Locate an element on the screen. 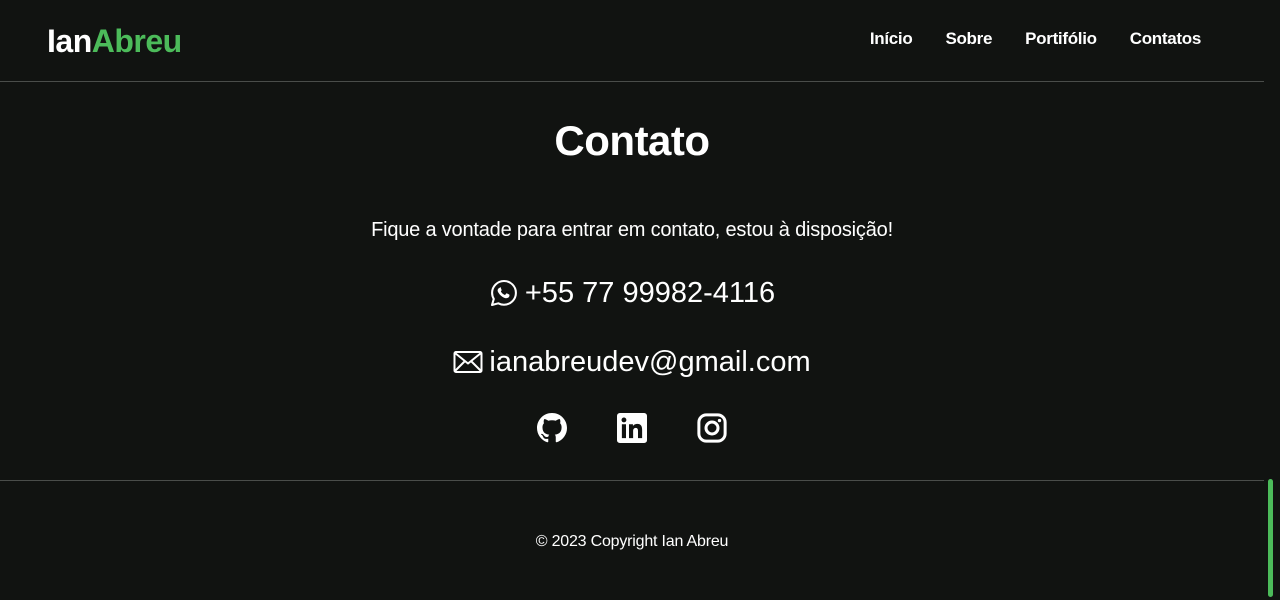 This screenshot has height=600, width=1280. copyright-text: © 2023 Copyright Ian Abreu is located at coordinates (632, 541).